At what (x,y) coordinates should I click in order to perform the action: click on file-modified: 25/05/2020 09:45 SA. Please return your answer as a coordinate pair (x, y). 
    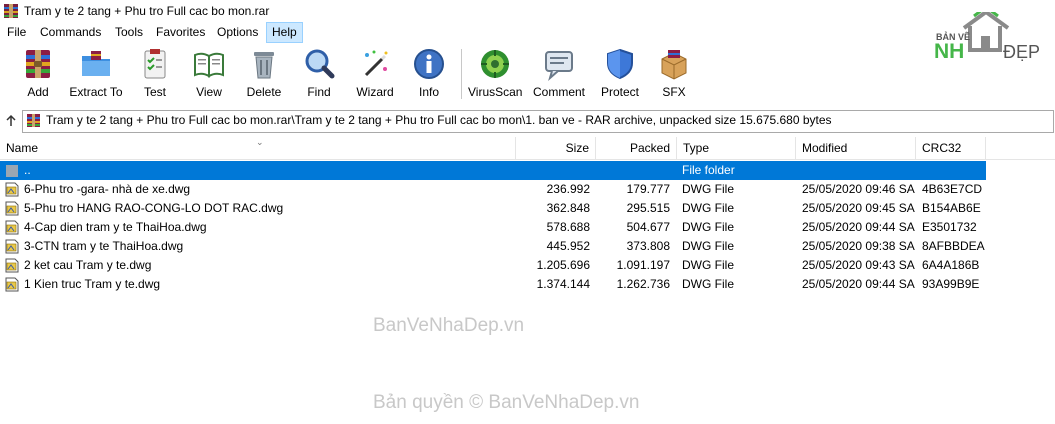
    Looking at the image, I should click on (858, 208).